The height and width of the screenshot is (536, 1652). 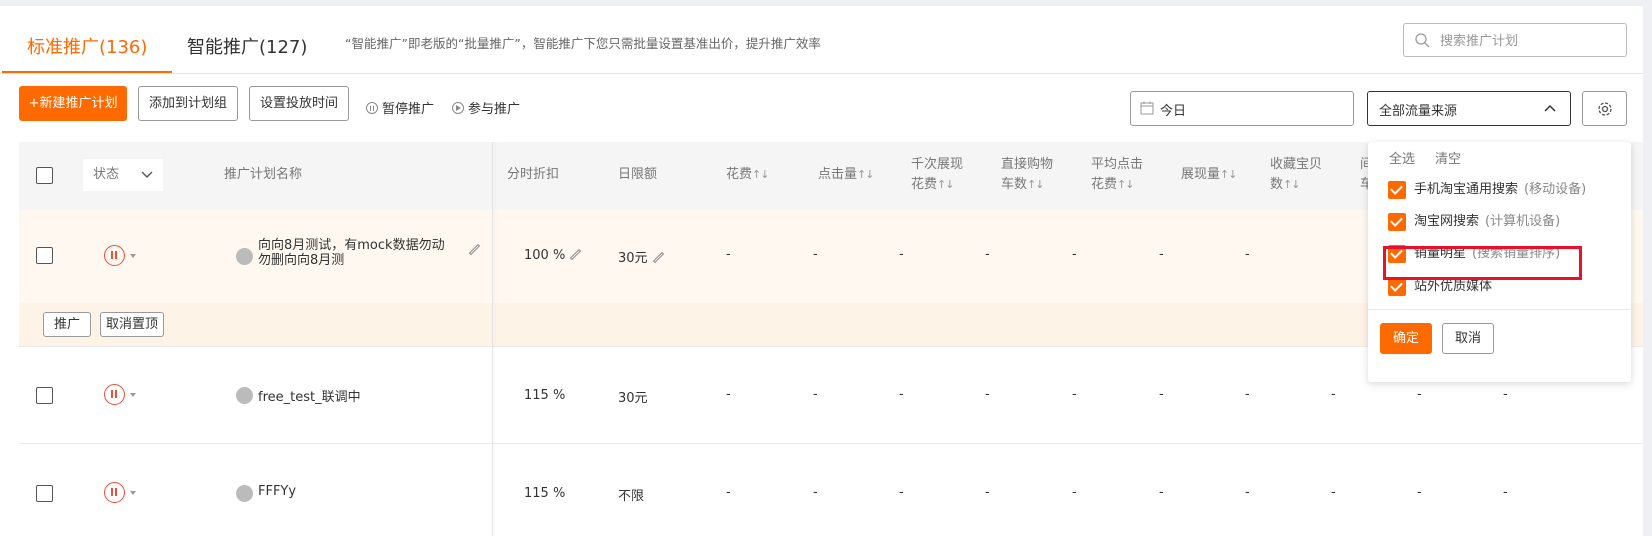 What do you see at coordinates (658, 258) in the screenshot?
I see `edit-limit-icon` at bounding box center [658, 258].